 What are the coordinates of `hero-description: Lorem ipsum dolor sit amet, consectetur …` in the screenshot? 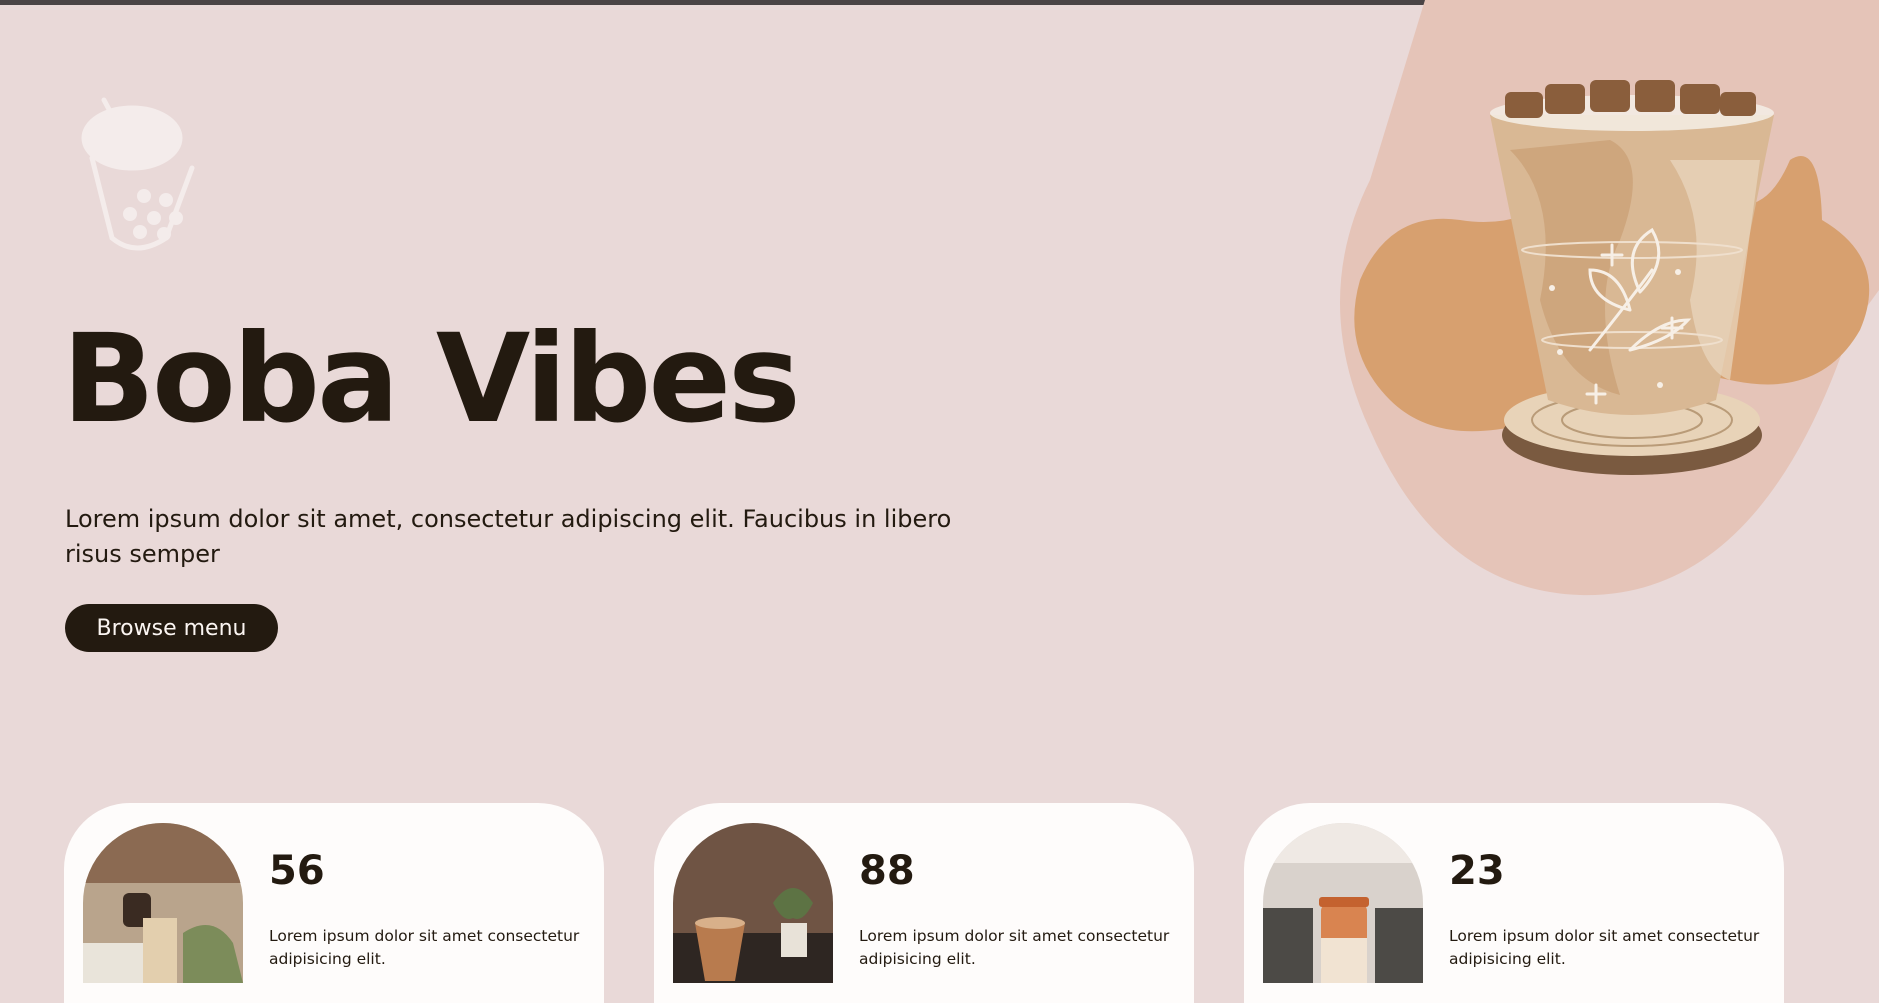 It's located at (508, 536).